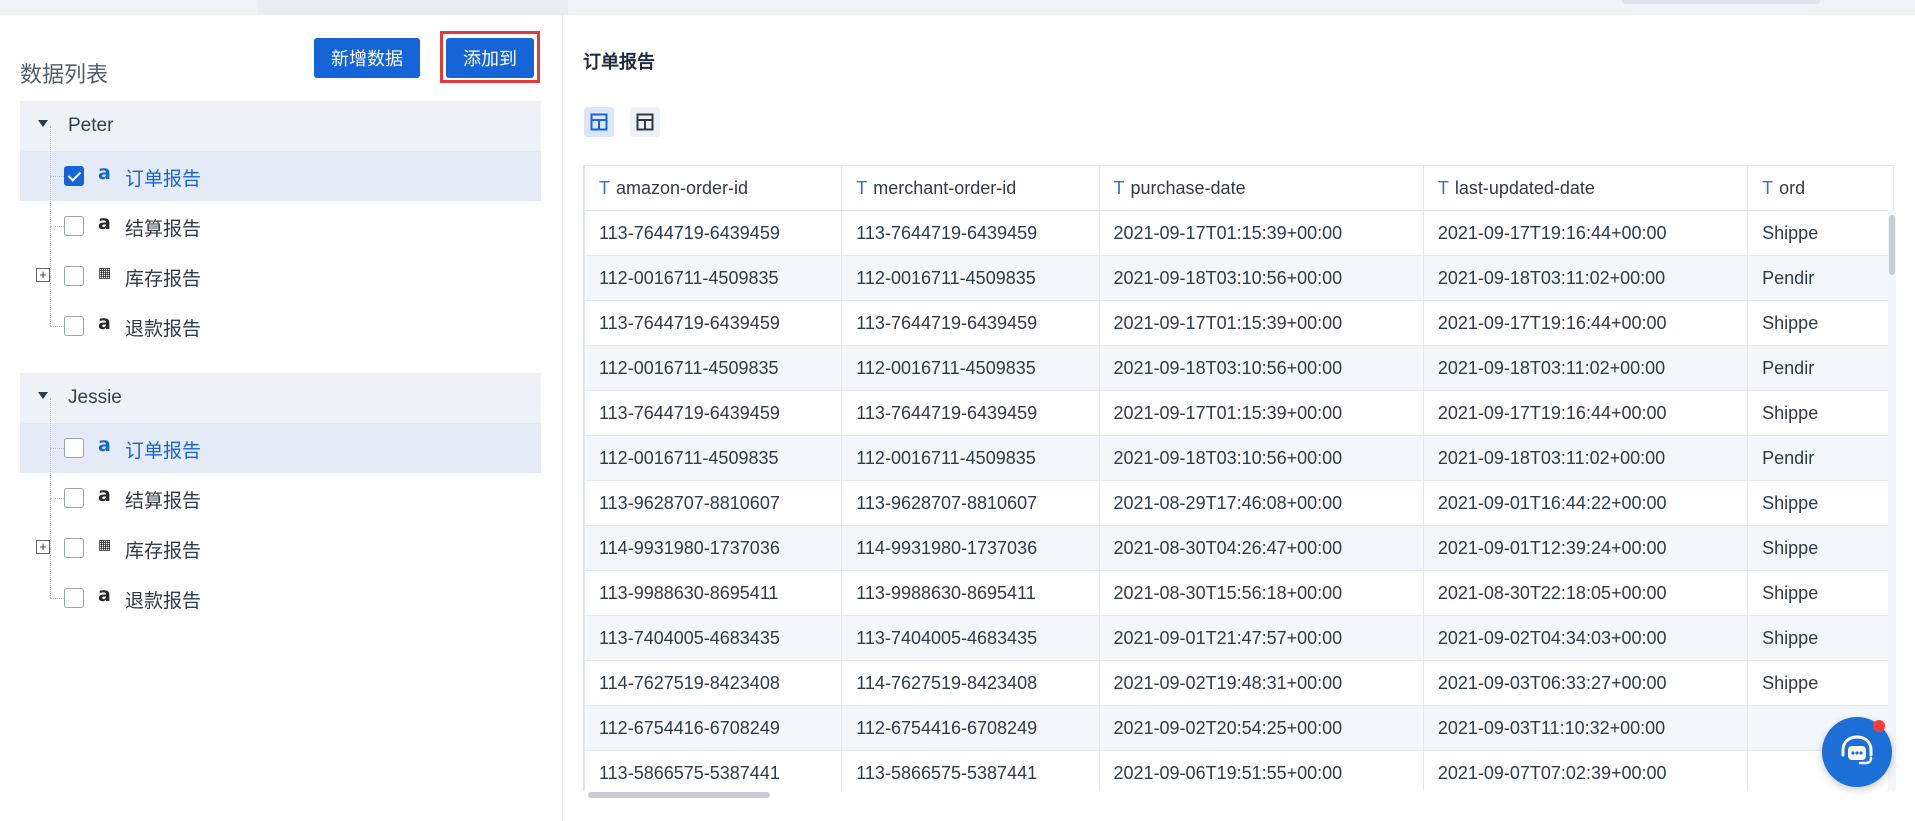 The height and width of the screenshot is (821, 1915). I want to click on tree-item-label: 库存报告, so click(163, 279).